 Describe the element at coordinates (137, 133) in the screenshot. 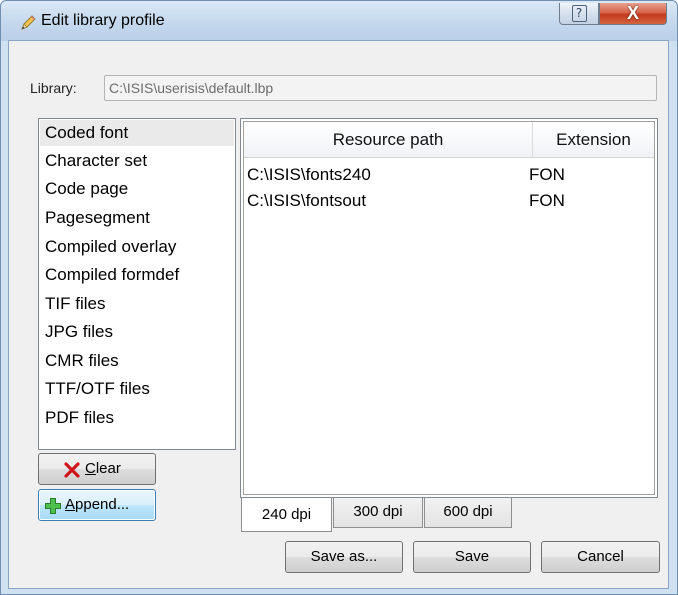

I see `category-item-coded-font: Coded font` at that location.